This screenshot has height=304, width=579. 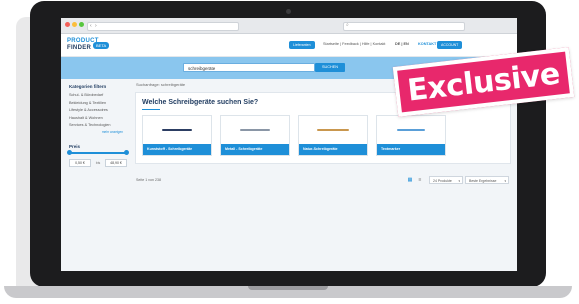 What do you see at coordinates (410, 180) in the screenshot?
I see `grid-view-icon: ▦` at bounding box center [410, 180].